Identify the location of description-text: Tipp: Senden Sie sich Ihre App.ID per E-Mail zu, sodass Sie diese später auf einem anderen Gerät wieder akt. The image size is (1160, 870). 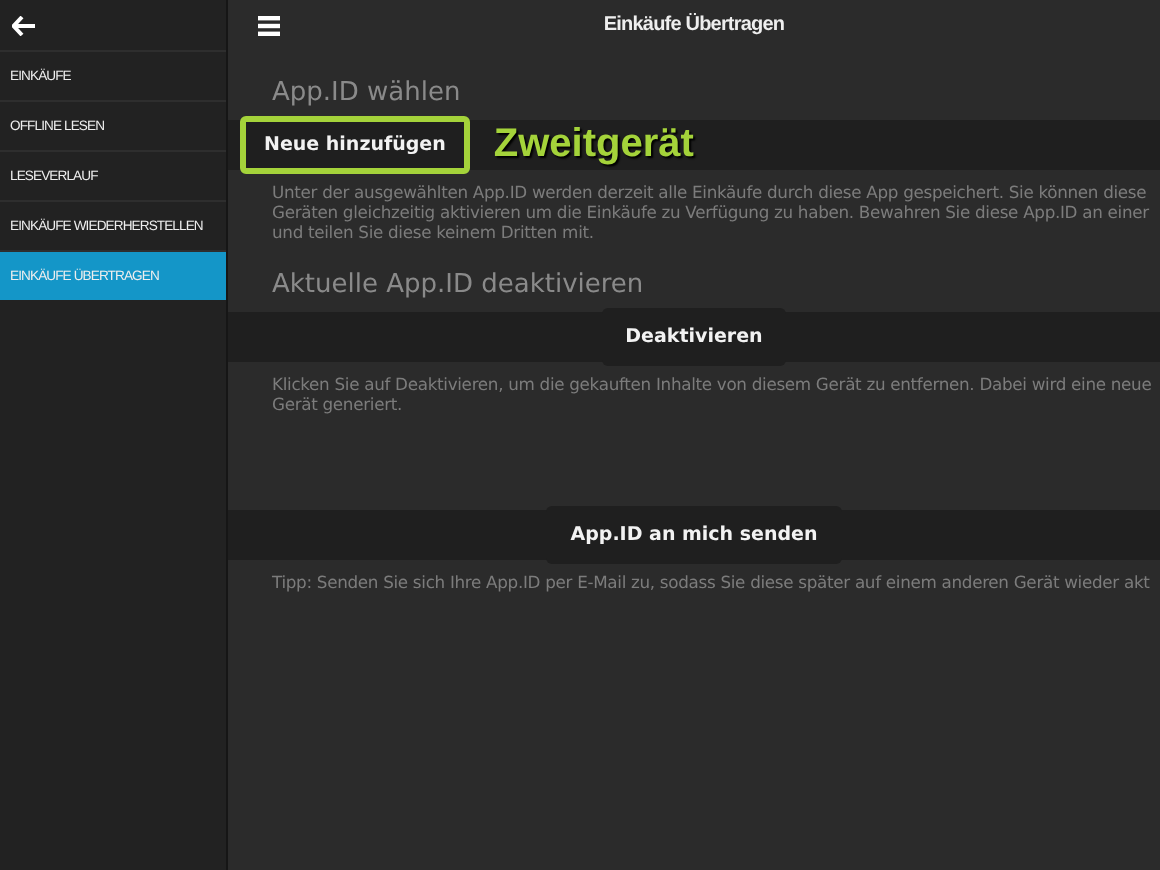
(711, 581).